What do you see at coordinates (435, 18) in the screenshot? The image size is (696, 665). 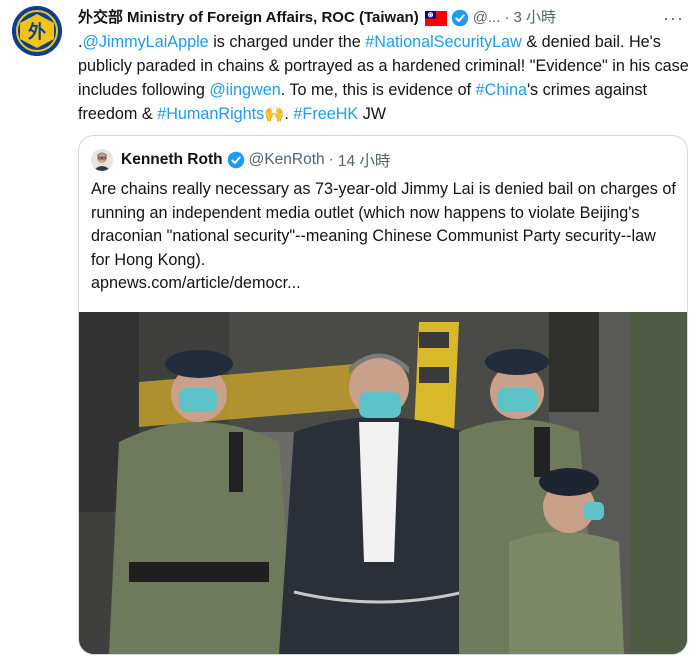 I see `taiwan-flag-icon` at bounding box center [435, 18].